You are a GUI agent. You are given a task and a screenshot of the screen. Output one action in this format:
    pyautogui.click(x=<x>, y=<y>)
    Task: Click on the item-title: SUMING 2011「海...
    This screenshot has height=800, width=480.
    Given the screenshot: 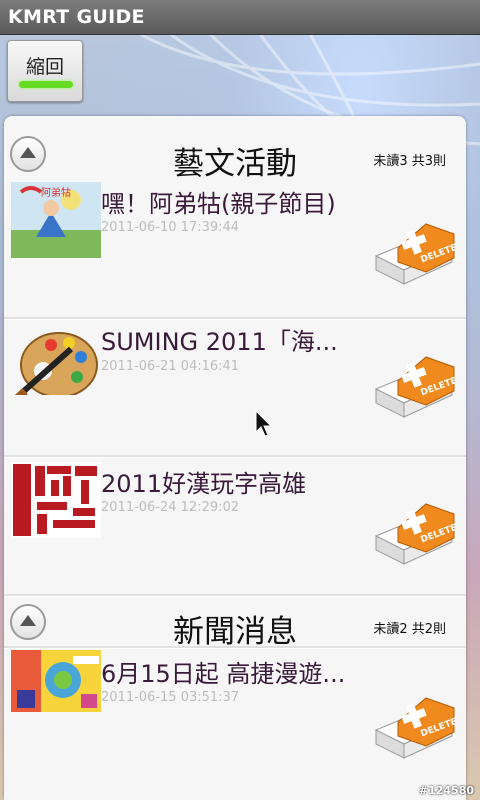 What is the action you would take?
    pyautogui.click(x=219, y=342)
    